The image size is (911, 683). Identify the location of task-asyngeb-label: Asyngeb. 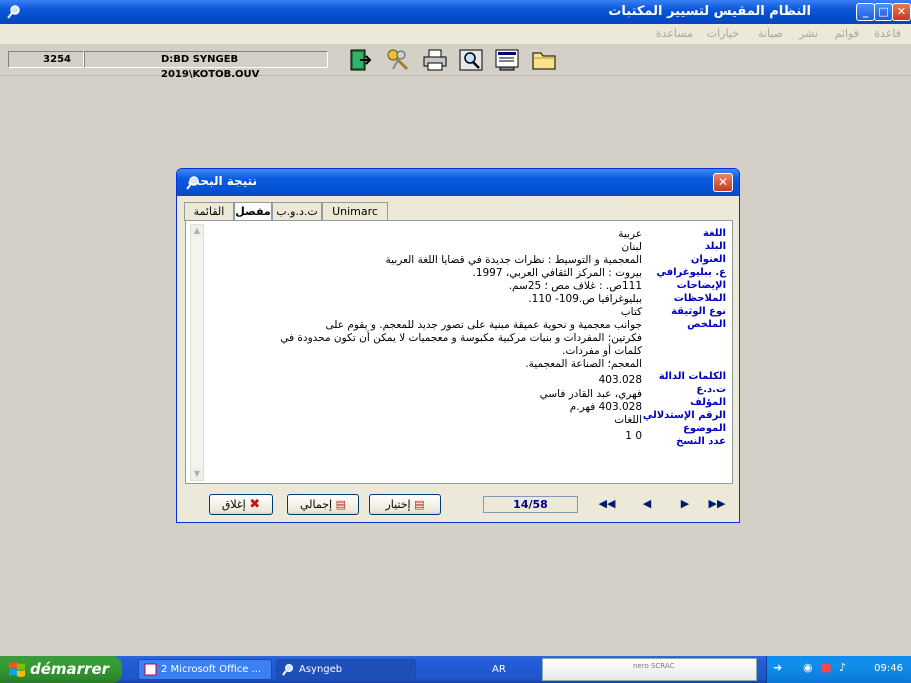
(321, 669).